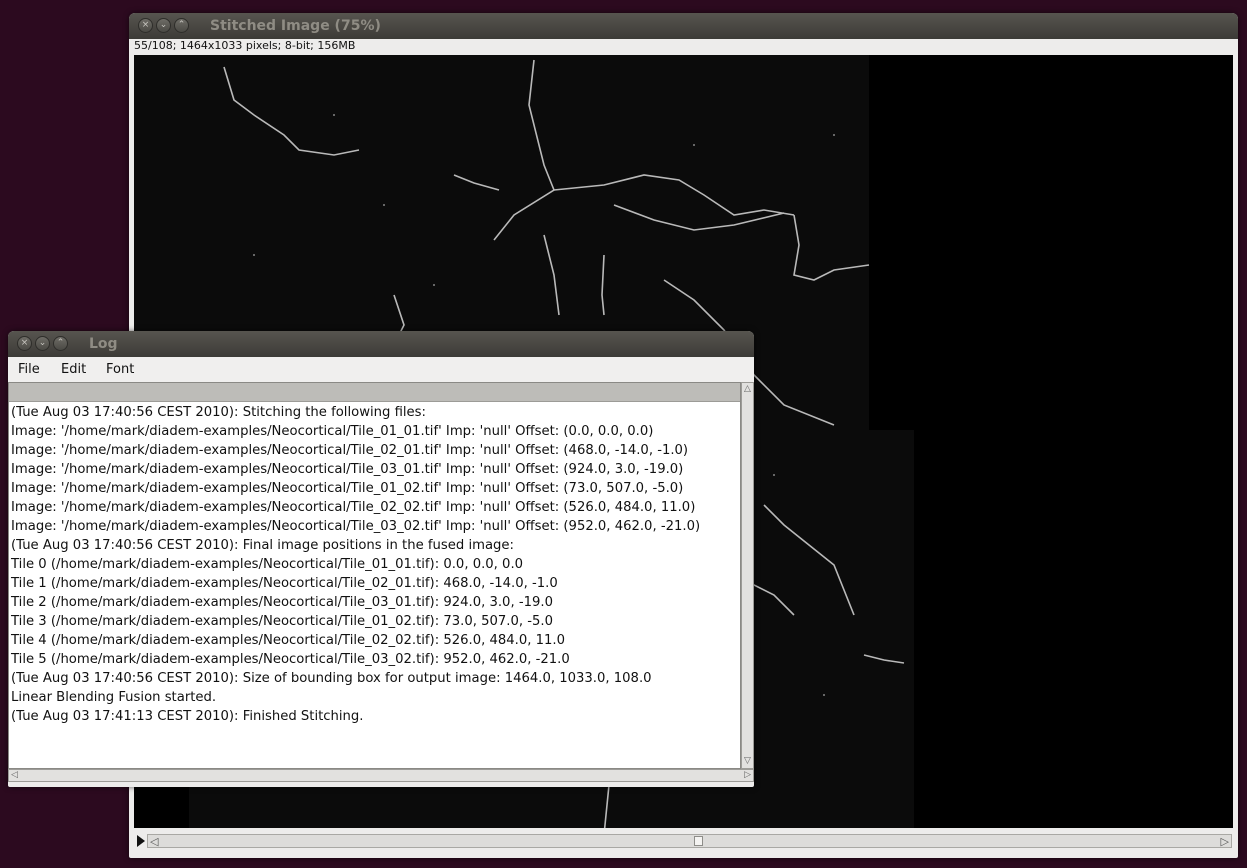 This screenshot has height=868, width=1247. I want to click on log-vertical-scrollbar: △ ▽, so click(747, 575).